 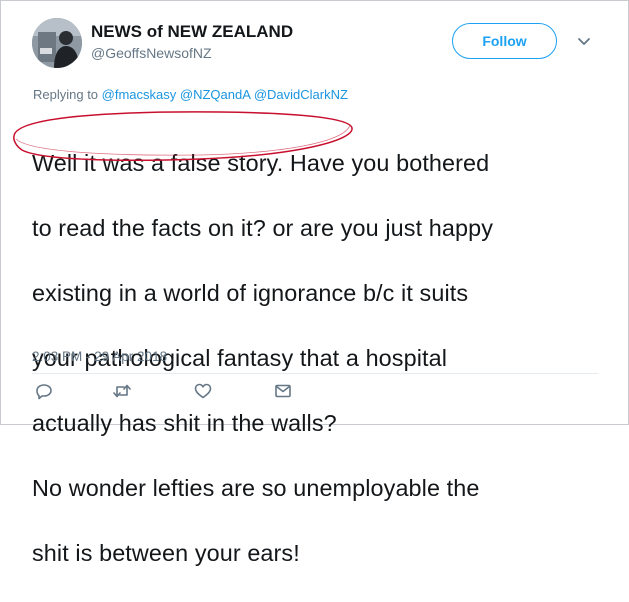 What do you see at coordinates (315, 373) in the screenshot?
I see `divider` at bounding box center [315, 373].